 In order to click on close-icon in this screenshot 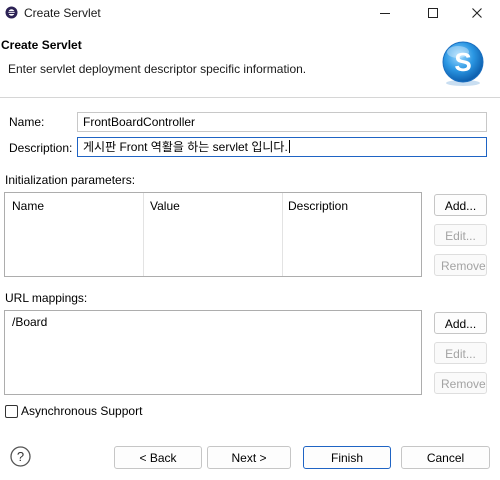, I will do `click(477, 13)`.